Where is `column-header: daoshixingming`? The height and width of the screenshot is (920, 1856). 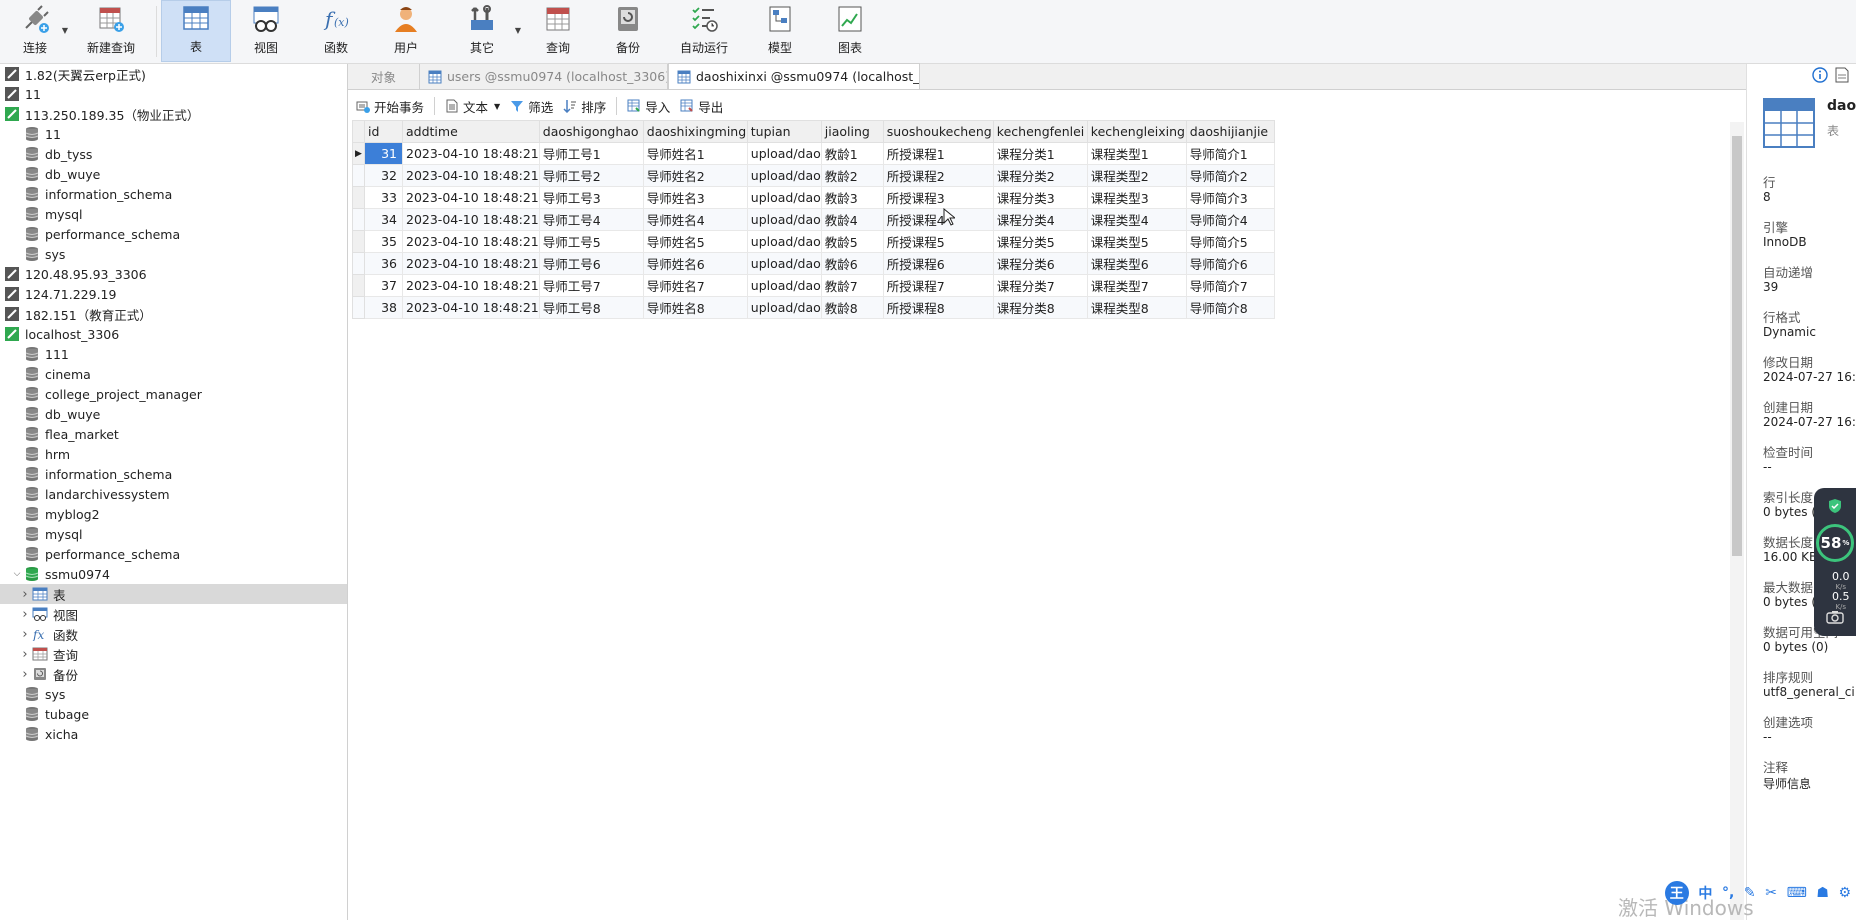 column-header: daoshixingming is located at coordinates (695, 131).